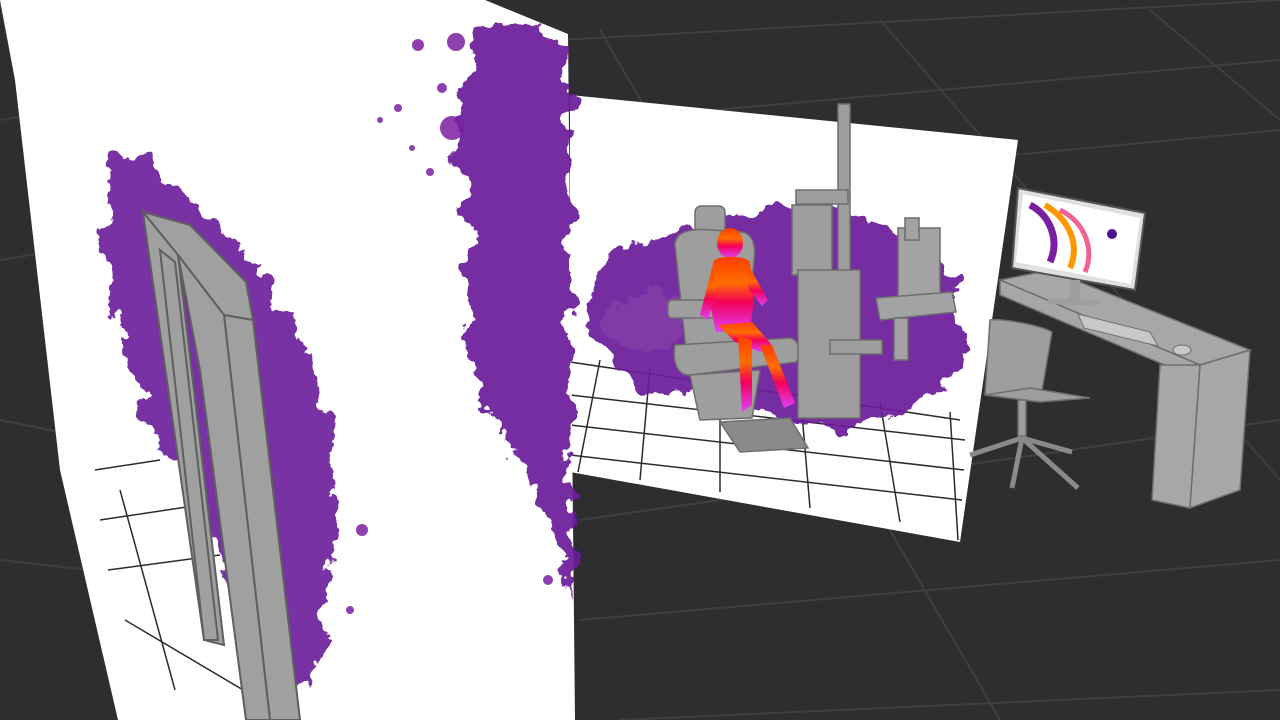  I want to click on office-chair, so click(1030, 404).